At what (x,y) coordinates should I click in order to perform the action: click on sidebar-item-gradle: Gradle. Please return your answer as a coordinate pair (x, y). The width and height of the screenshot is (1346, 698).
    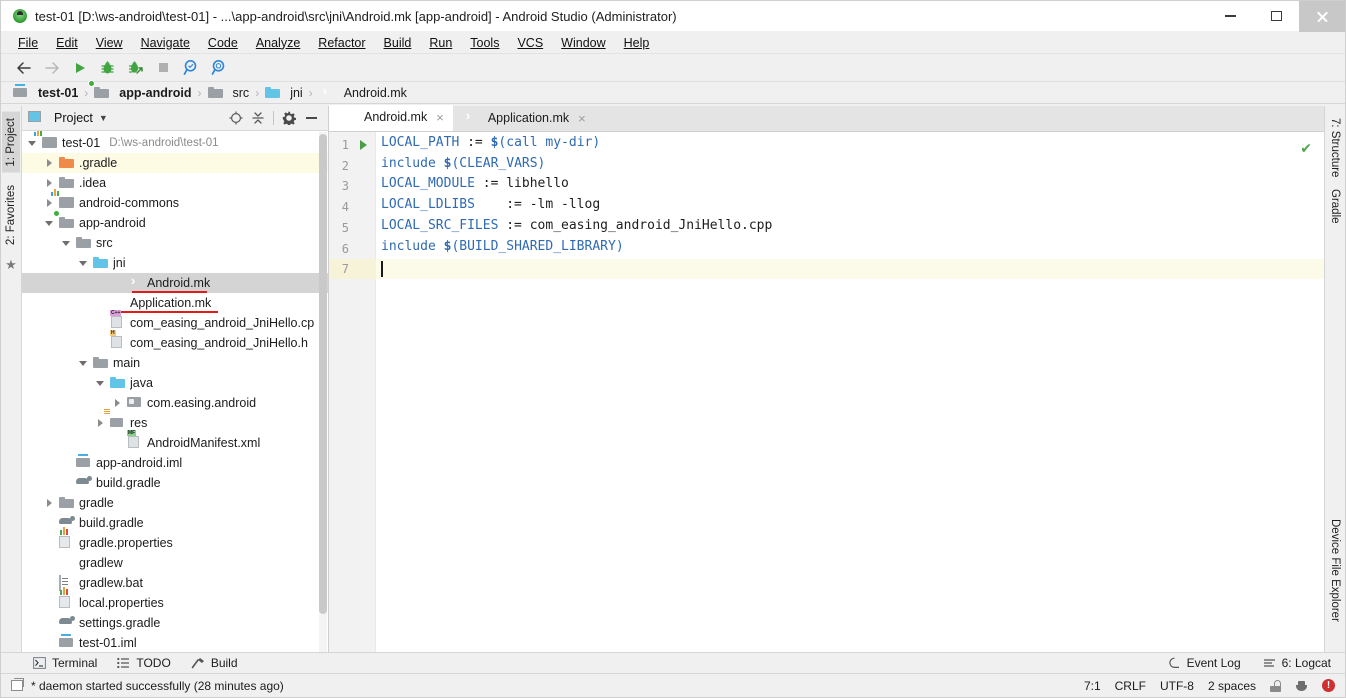
    Looking at the image, I should click on (1335, 206).